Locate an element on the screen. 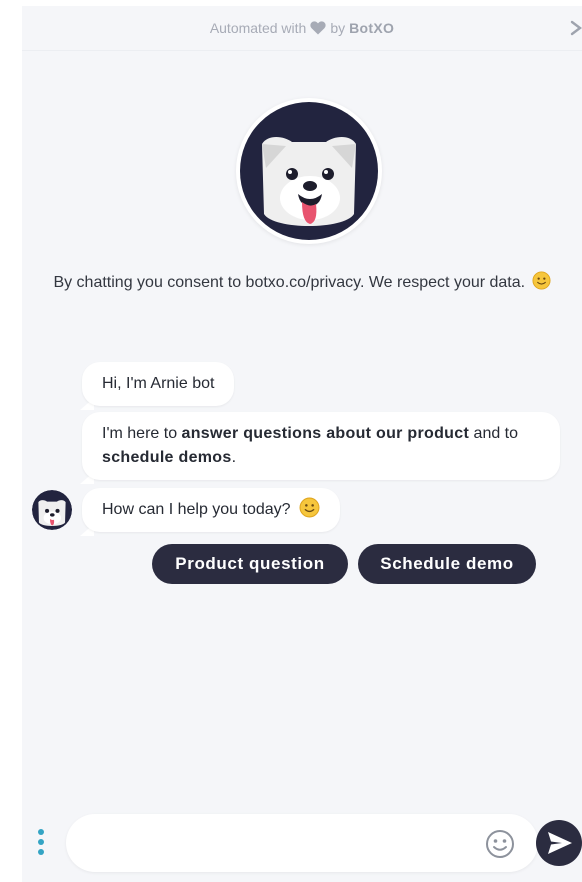 This screenshot has width=582, height=882. menu-dots-icon is located at coordinates (41, 842).